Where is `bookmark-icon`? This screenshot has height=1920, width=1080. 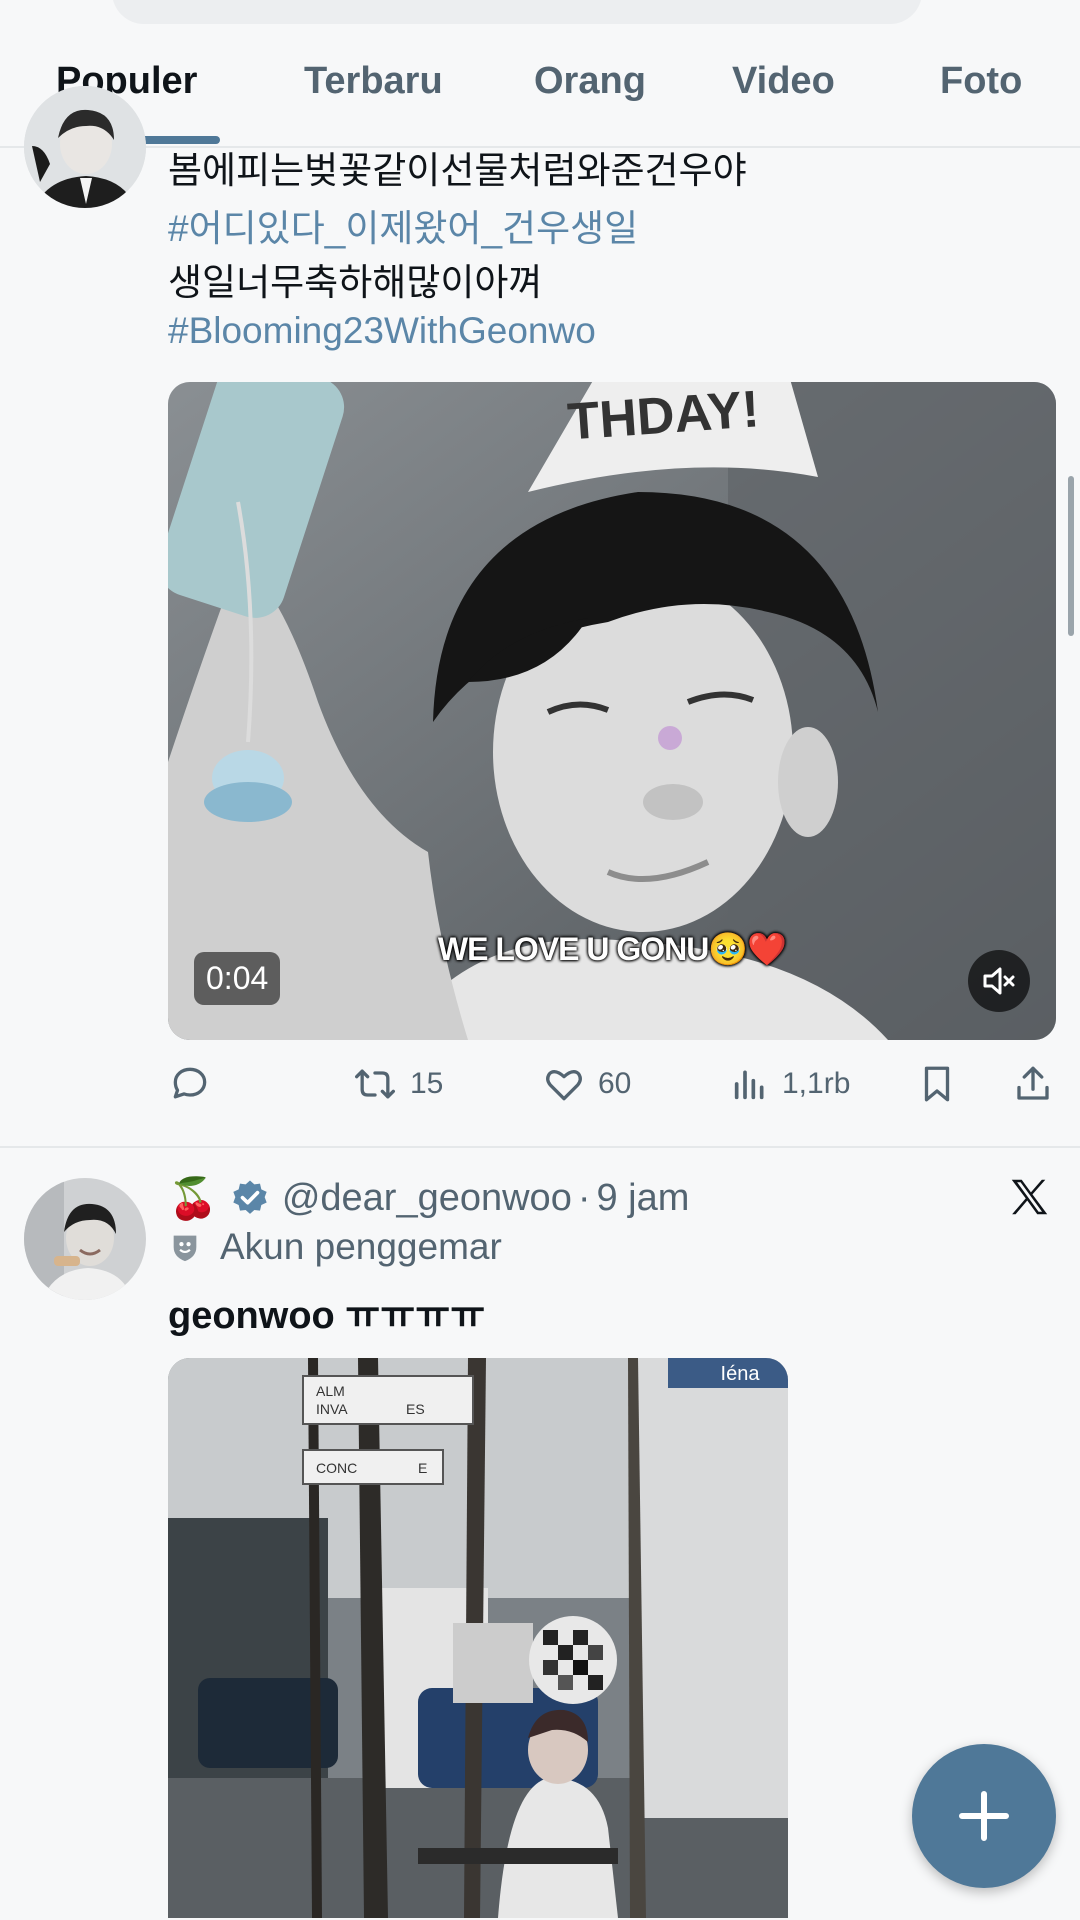
bookmark-icon is located at coordinates (937, 1084).